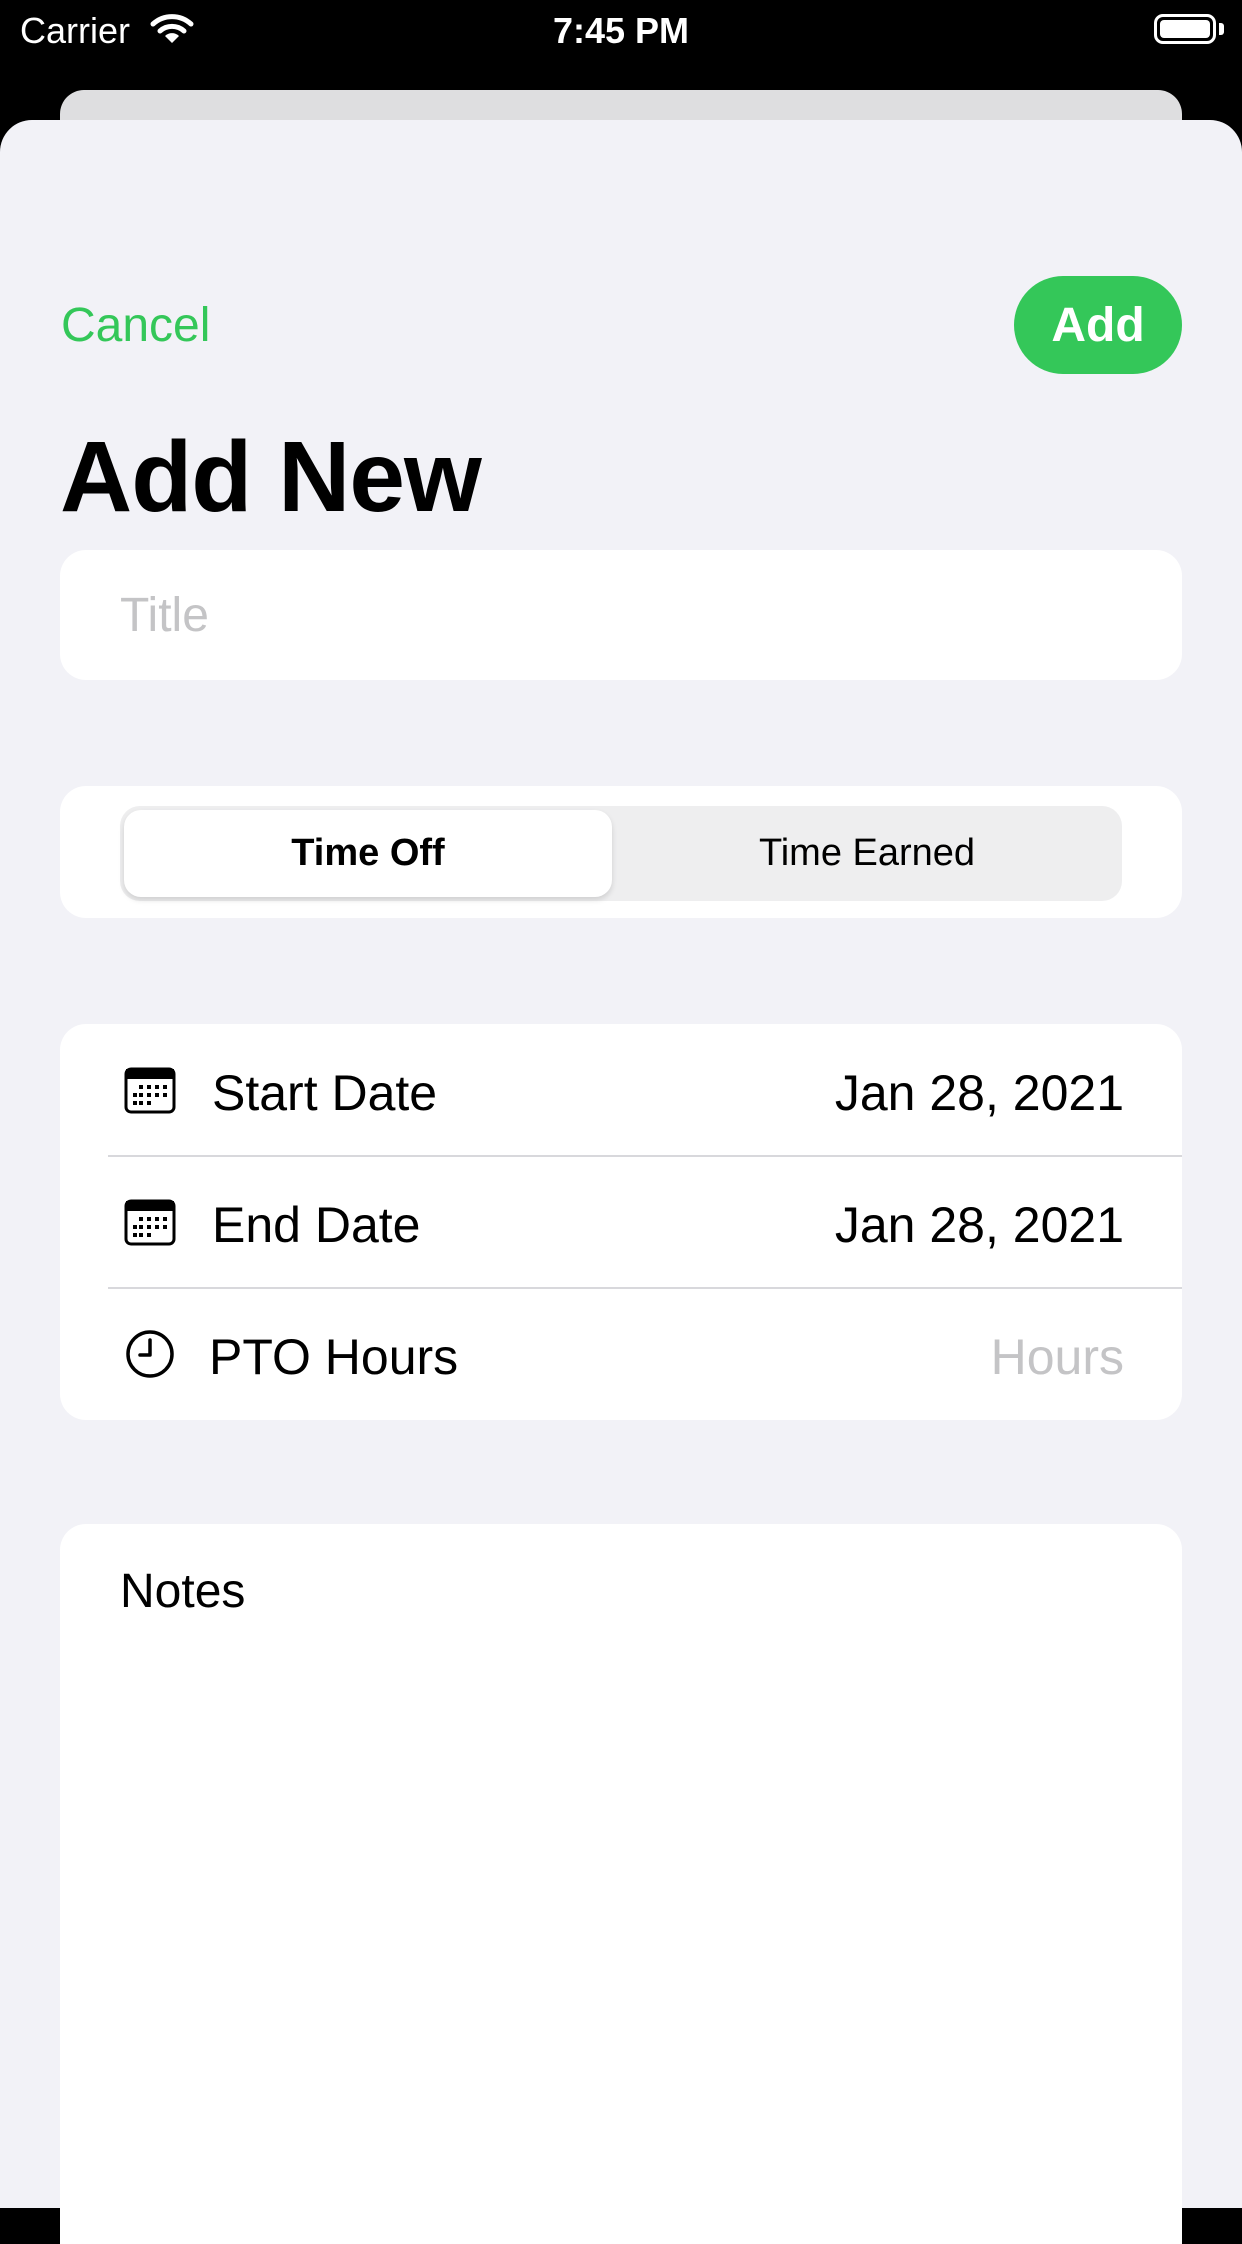 This screenshot has height=2244, width=1242. I want to click on cancel-button: Cancel, so click(135, 325).